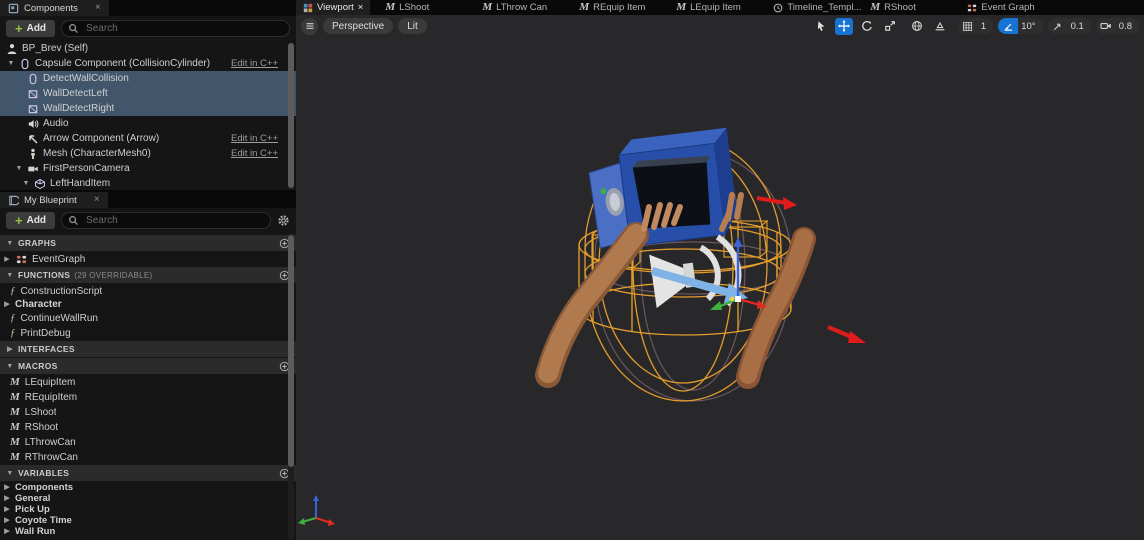 Image resolution: width=1144 pixels, height=540 pixels. What do you see at coordinates (148, 520) in the screenshot?
I see `variable-category-coyotetime: ▶ Coyote Time` at bounding box center [148, 520].